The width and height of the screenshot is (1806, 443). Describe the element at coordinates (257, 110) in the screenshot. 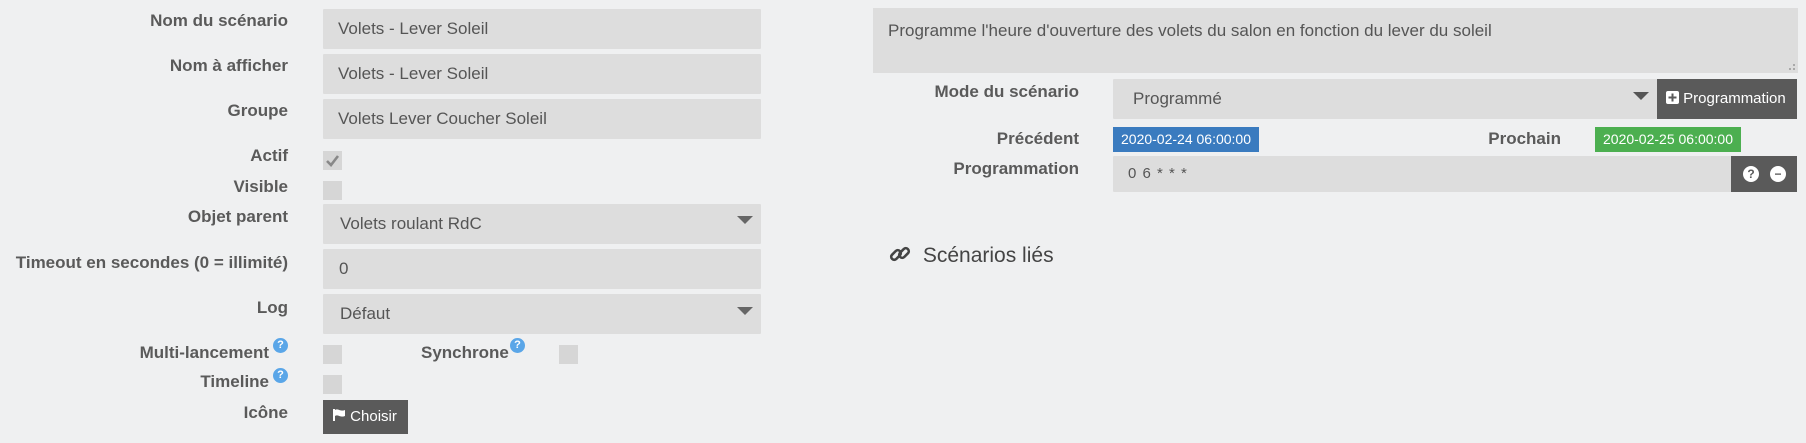

I see `group-label: Groupe` at that location.